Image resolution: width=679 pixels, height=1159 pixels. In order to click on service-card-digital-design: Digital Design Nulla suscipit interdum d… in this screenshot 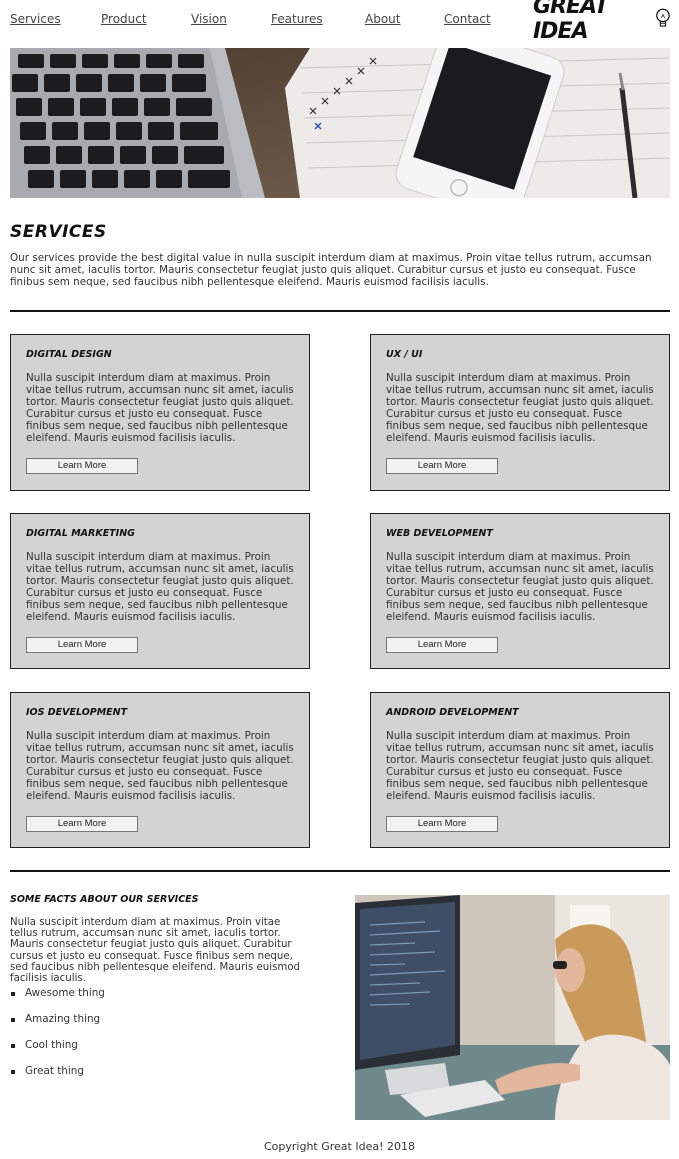, I will do `click(160, 412)`.